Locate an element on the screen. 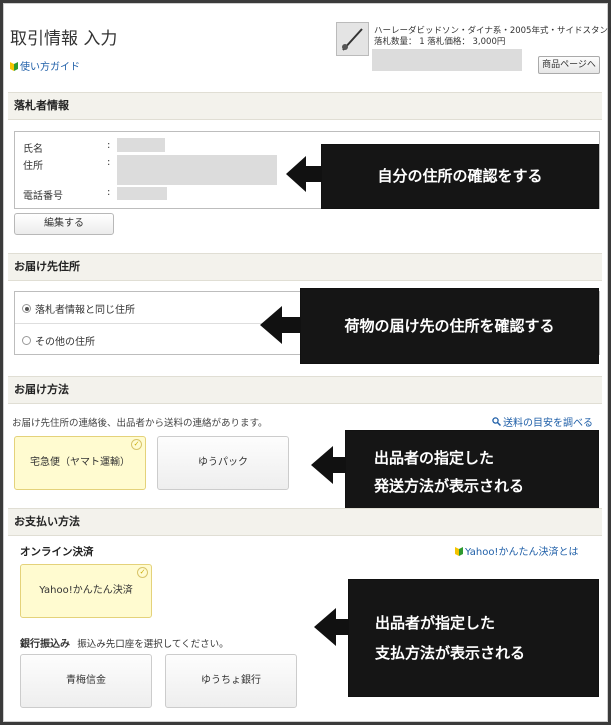 The width and height of the screenshot is (611, 725). delivery-method-callout: 出品者の指定した 発送方法が表示される is located at coordinates (472, 470).